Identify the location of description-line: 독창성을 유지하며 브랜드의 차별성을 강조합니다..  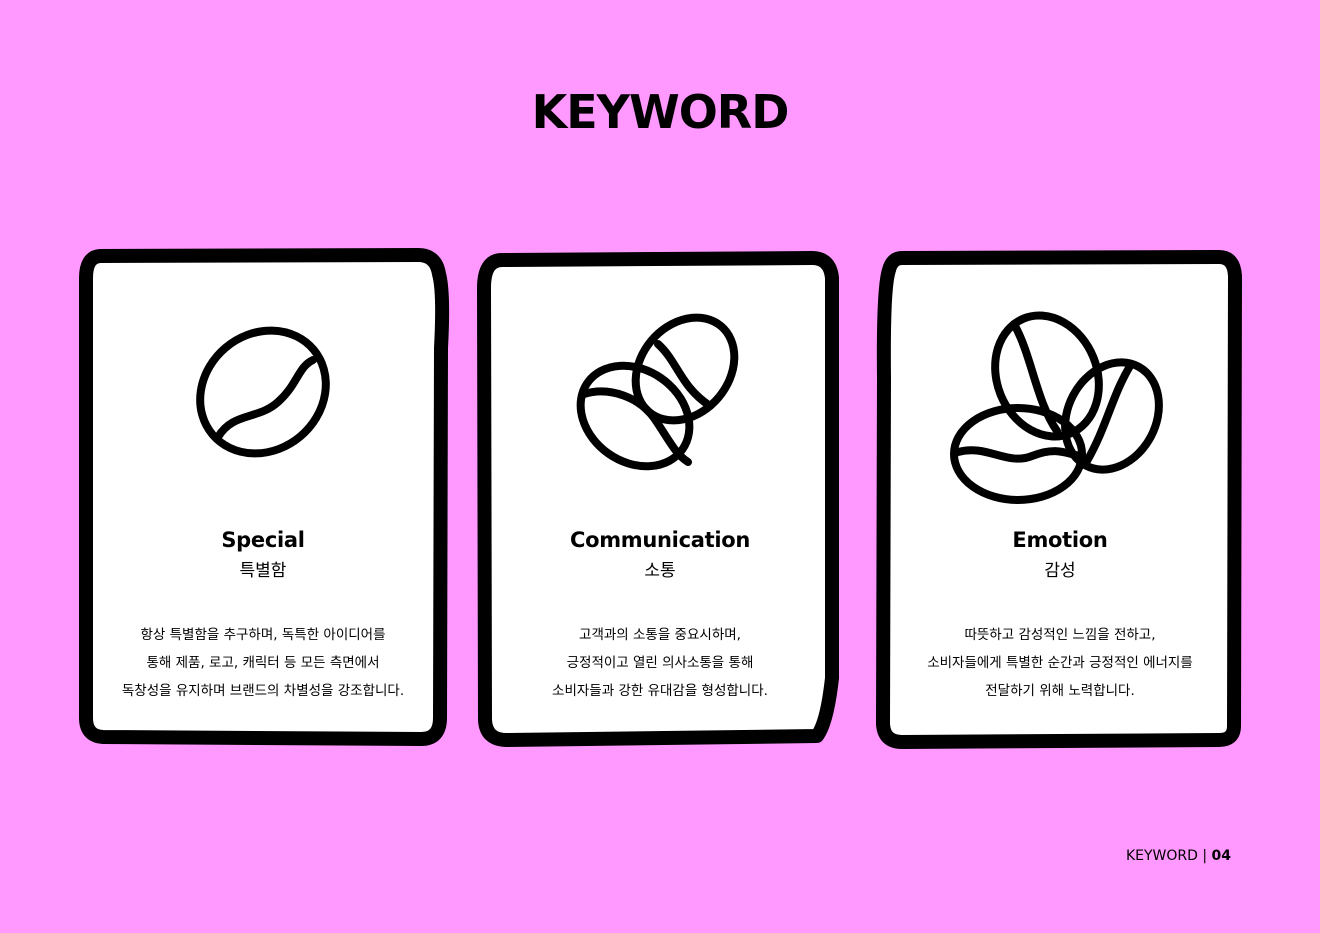
(263, 691).